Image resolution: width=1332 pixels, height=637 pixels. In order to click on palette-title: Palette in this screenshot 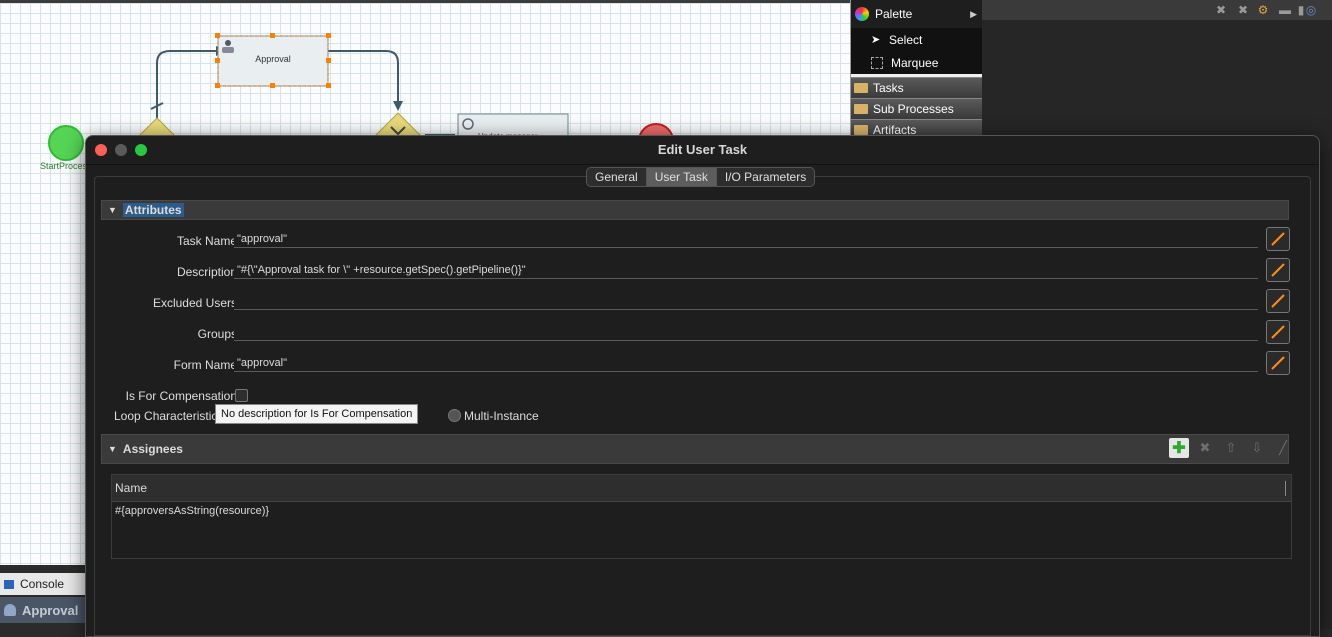, I will do `click(894, 14)`.